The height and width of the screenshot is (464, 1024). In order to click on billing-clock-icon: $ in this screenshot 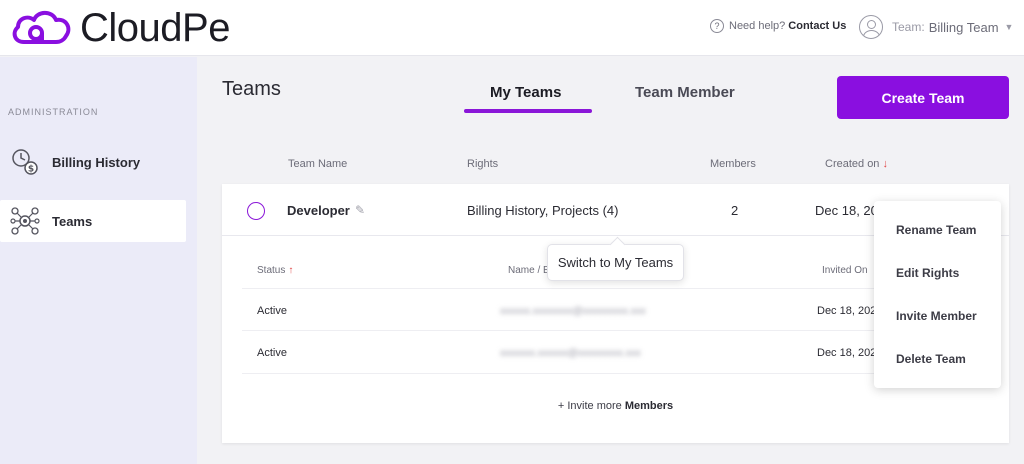, I will do `click(25, 162)`.